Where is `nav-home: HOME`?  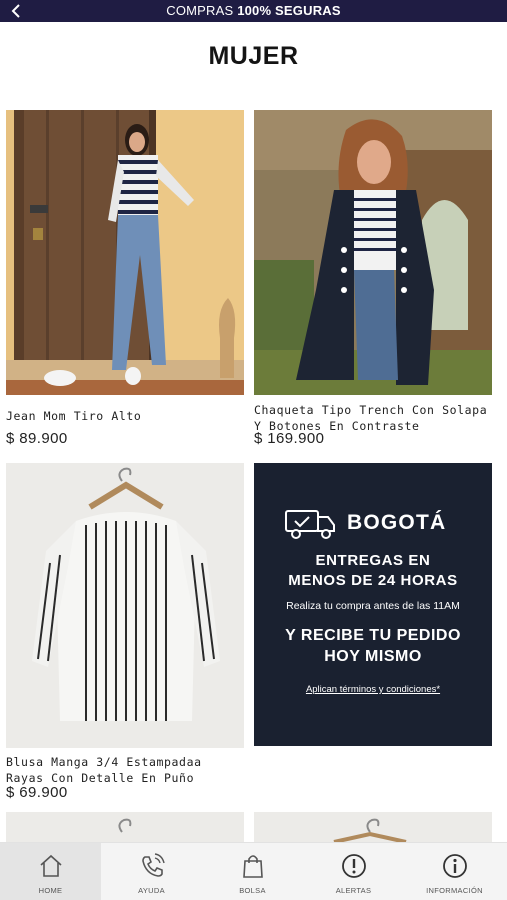 nav-home: HOME is located at coordinates (50, 871).